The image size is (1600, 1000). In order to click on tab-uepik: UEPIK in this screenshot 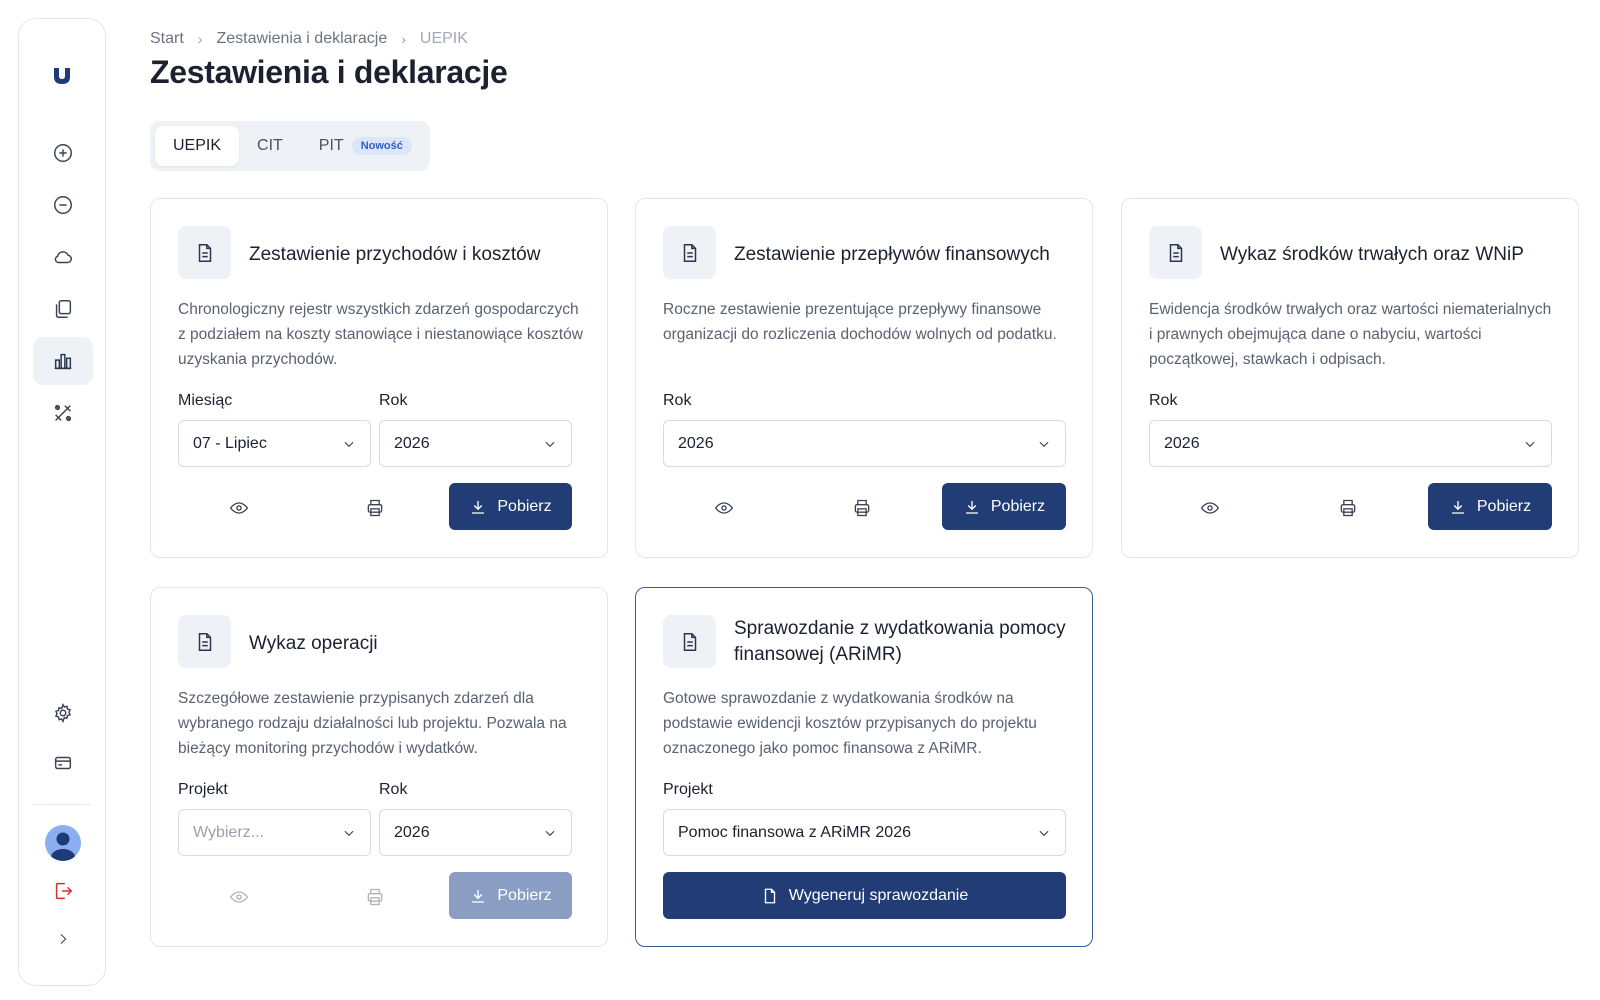, I will do `click(197, 146)`.